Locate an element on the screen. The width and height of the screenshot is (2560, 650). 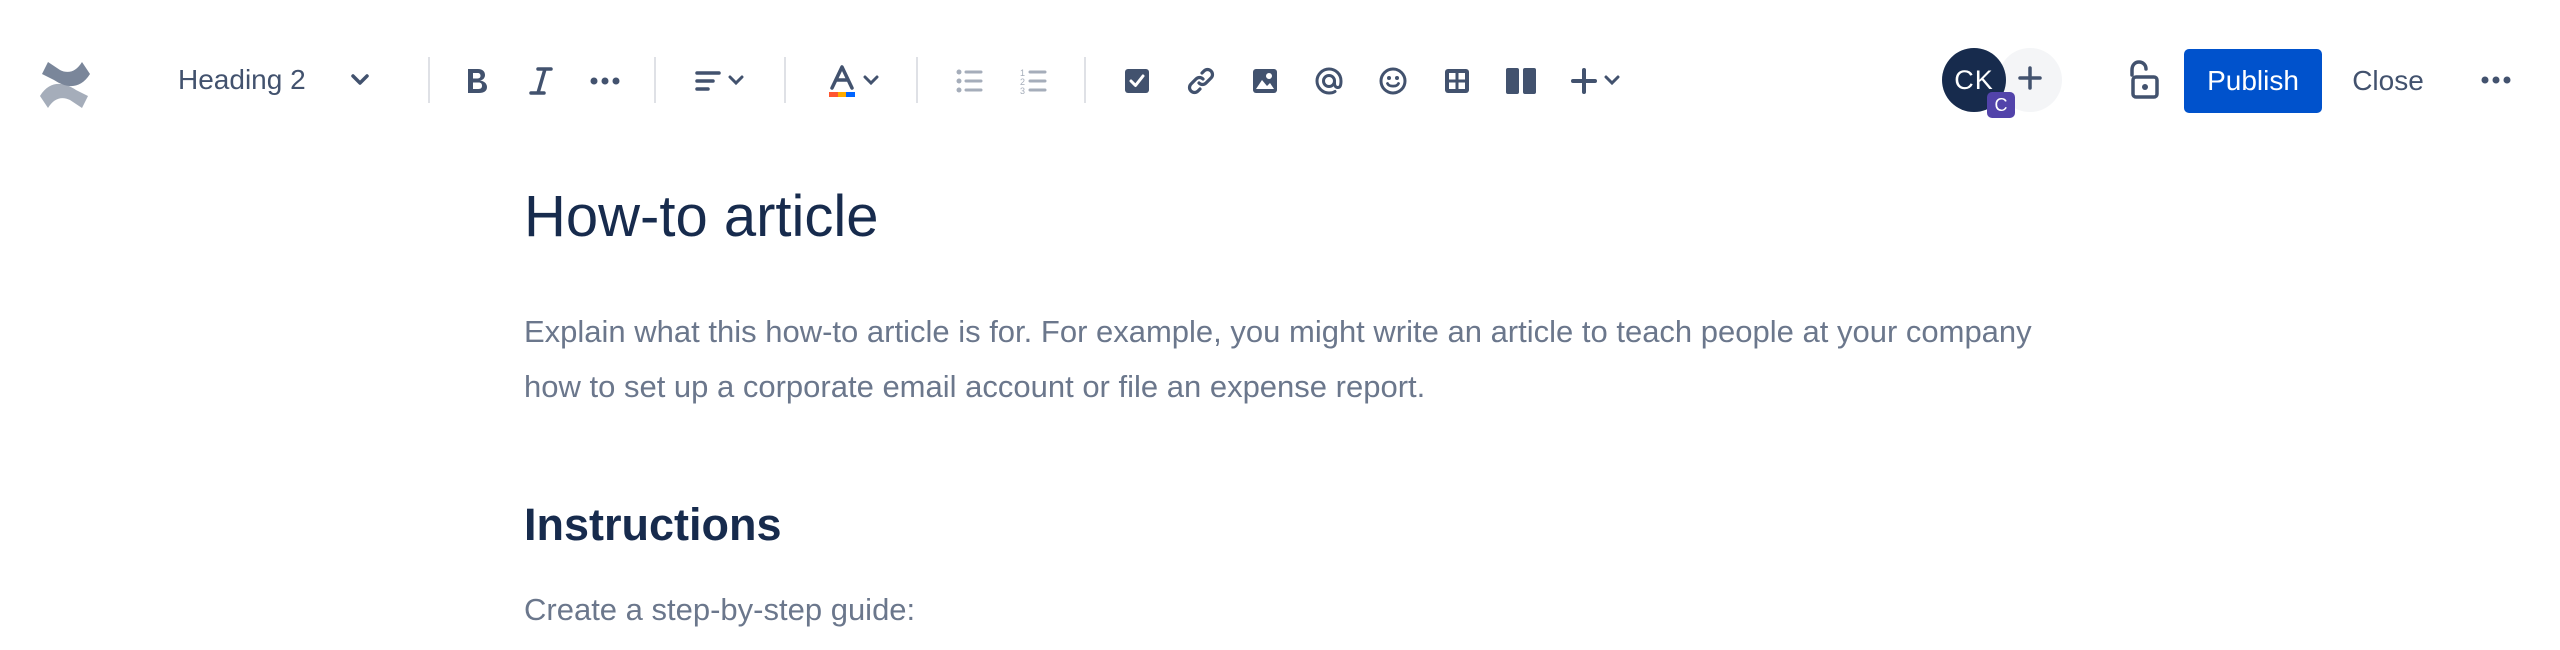
alignment-dropdown is located at coordinates (719, 81).